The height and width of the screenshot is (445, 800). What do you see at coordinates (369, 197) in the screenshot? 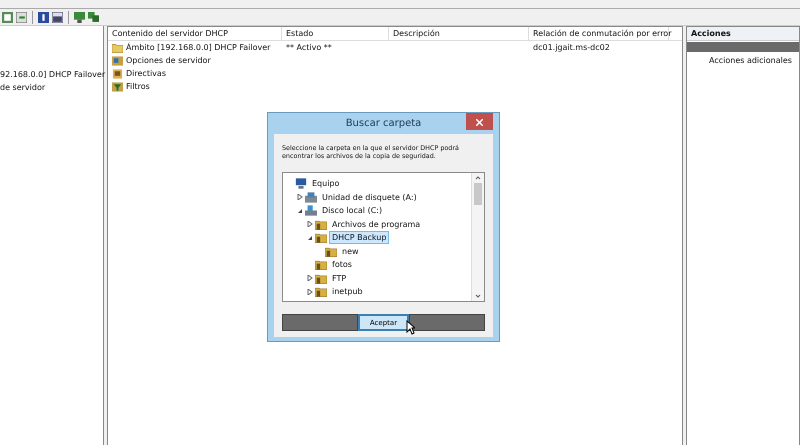
I see `tree-item: Unidad de disquete (A:)` at bounding box center [369, 197].